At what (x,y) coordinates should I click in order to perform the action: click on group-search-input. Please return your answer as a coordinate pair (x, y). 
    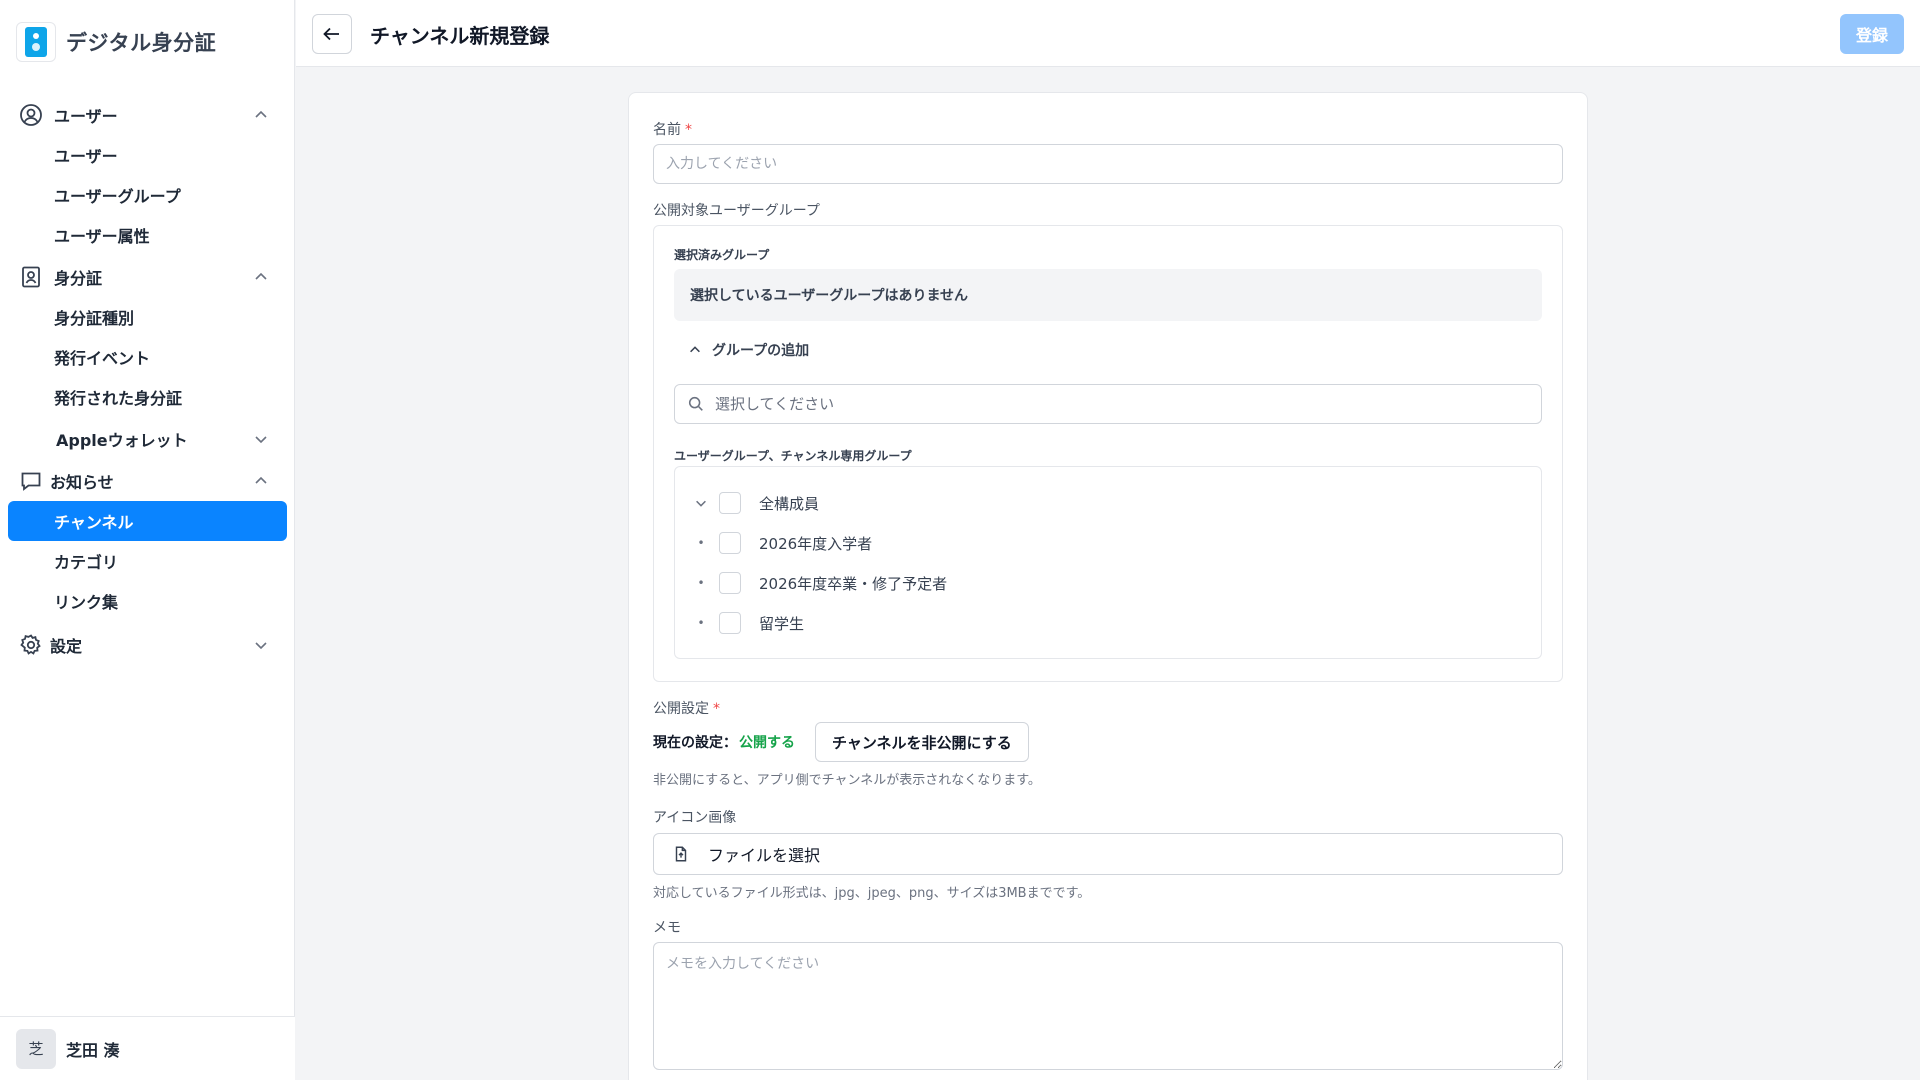
    Looking at the image, I should click on (1115, 404).